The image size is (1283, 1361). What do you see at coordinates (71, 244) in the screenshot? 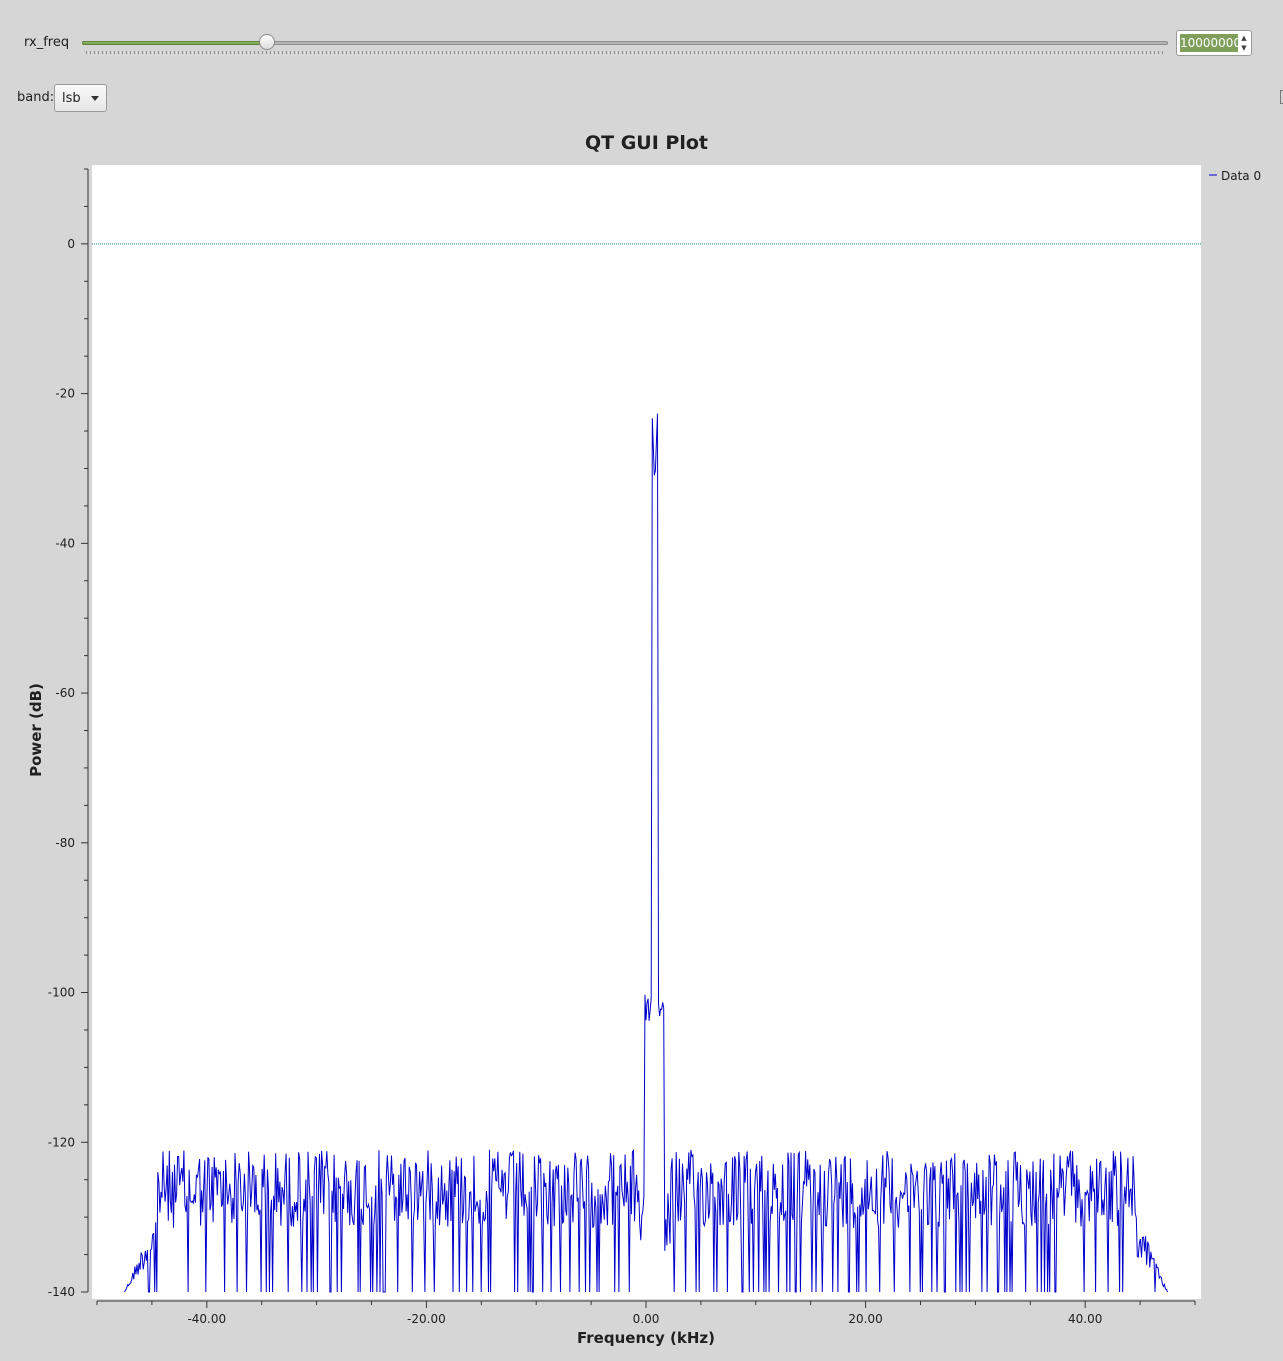
I see `y-tick-label: 0` at bounding box center [71, 244].